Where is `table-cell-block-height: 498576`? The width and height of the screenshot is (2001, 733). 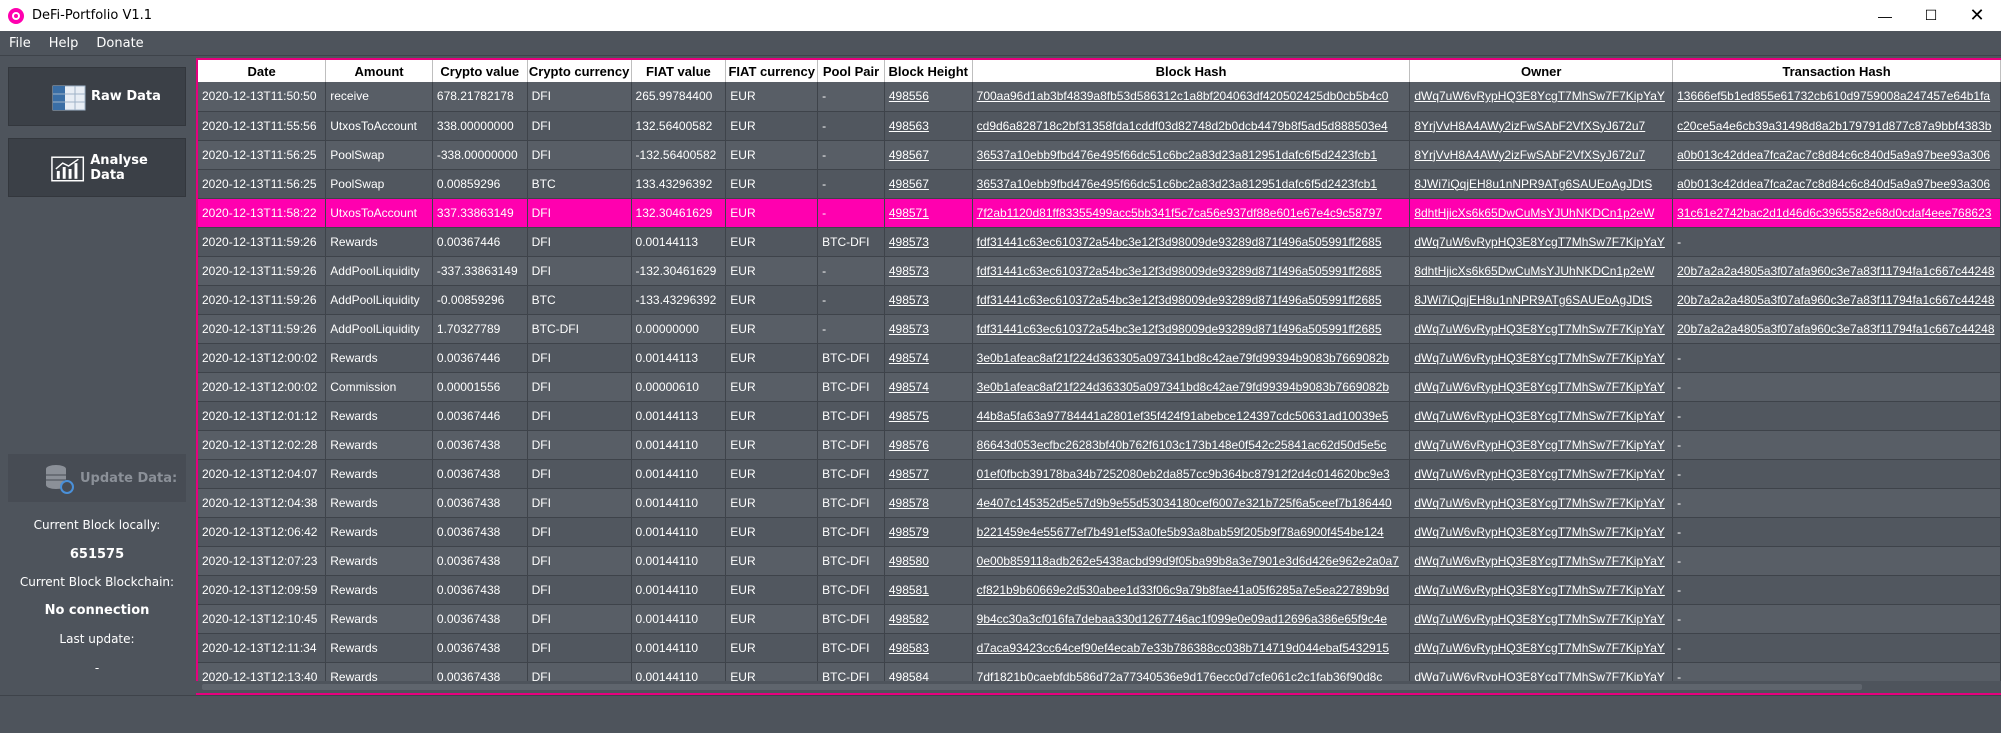
table-cell-block-height: 498576 is located at coordinates (928, 445).